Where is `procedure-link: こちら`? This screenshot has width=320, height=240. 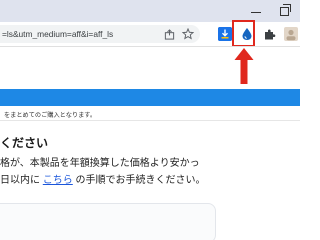
procedure-link: こちら is located at coordinates (58, 180).